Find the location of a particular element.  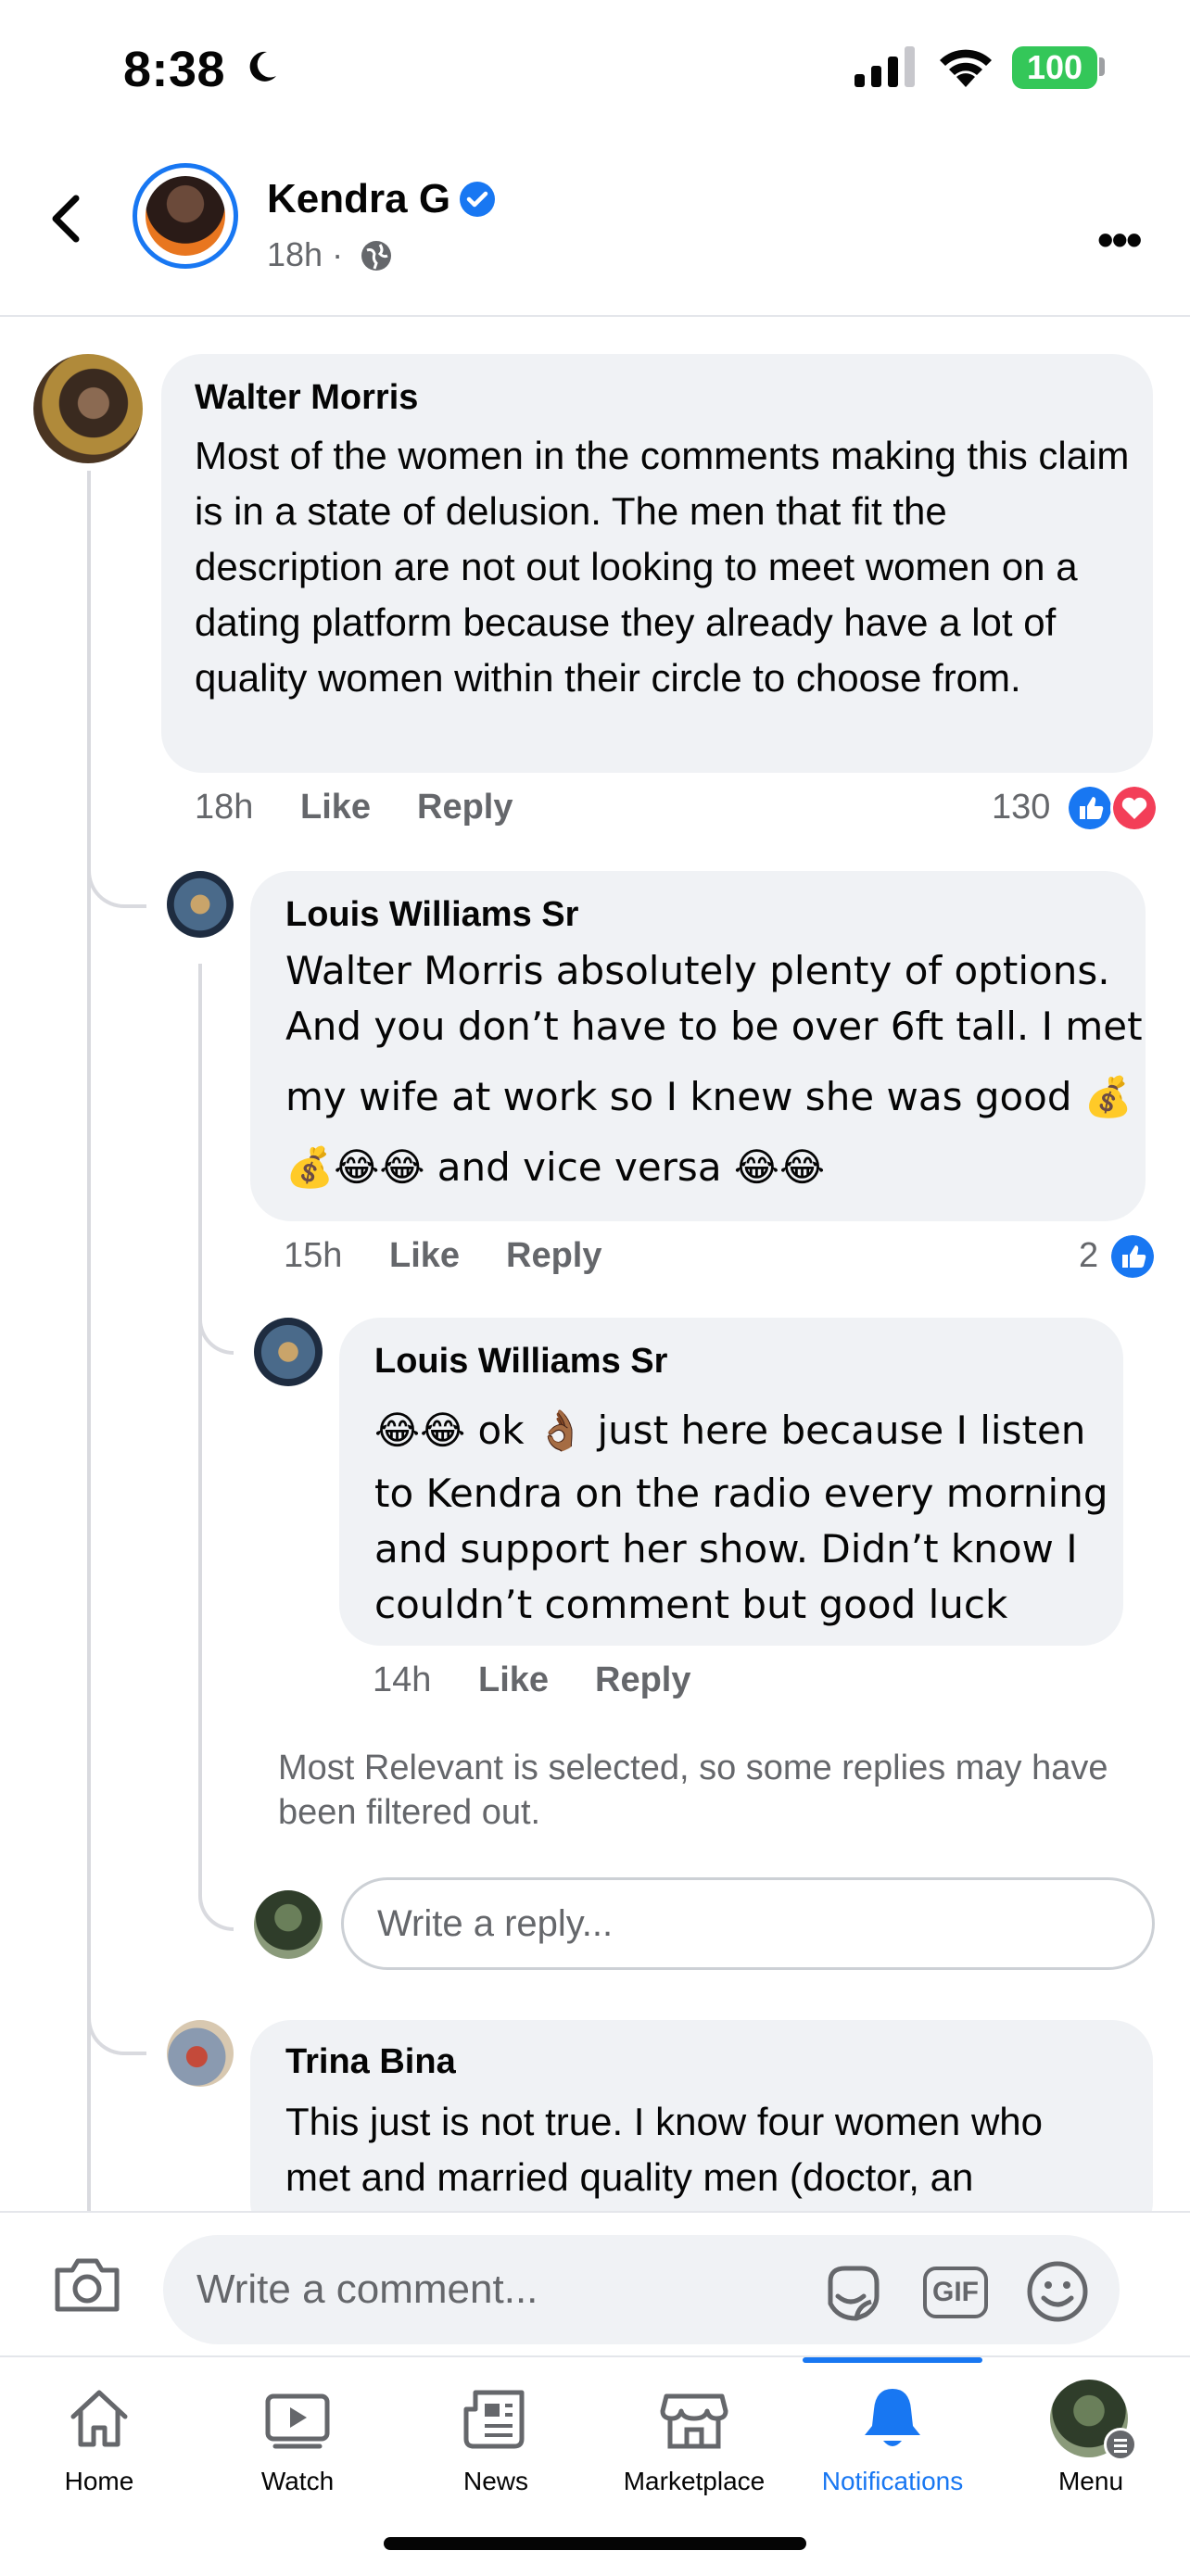

marketplace-icon is located at coordinates (694, 2421).